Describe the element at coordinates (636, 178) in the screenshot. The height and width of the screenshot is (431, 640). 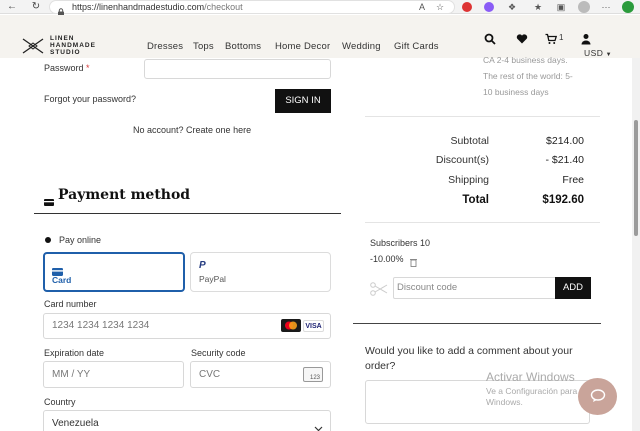
I see `scrollbar-thumb` at that location.